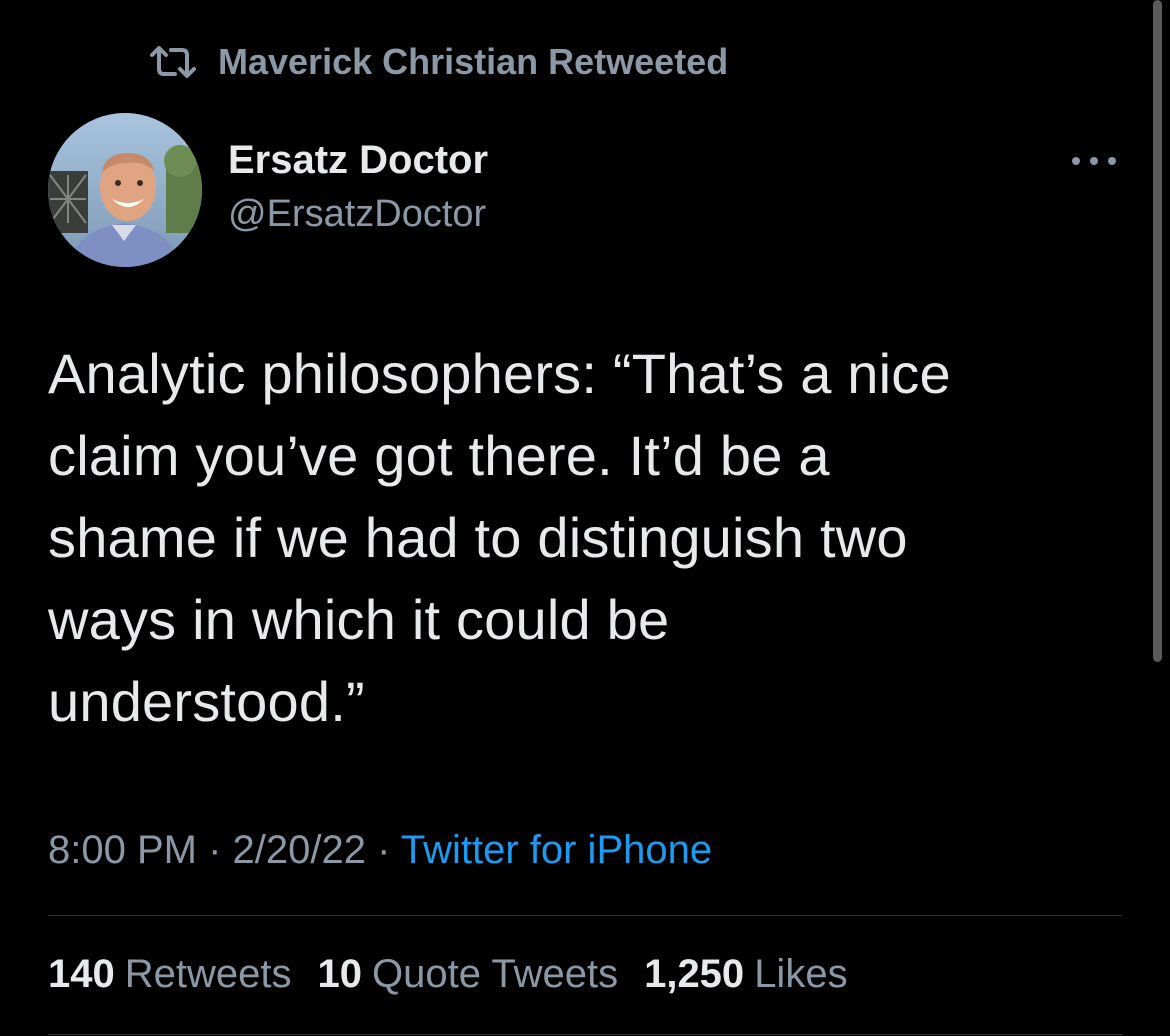 Image resolution: width=1170 pixels, height=1036 pixels. Describe the element at coordinates (358, 160) in the screenshot. I see `author-display-name: Ersatz Doctor` at that location.